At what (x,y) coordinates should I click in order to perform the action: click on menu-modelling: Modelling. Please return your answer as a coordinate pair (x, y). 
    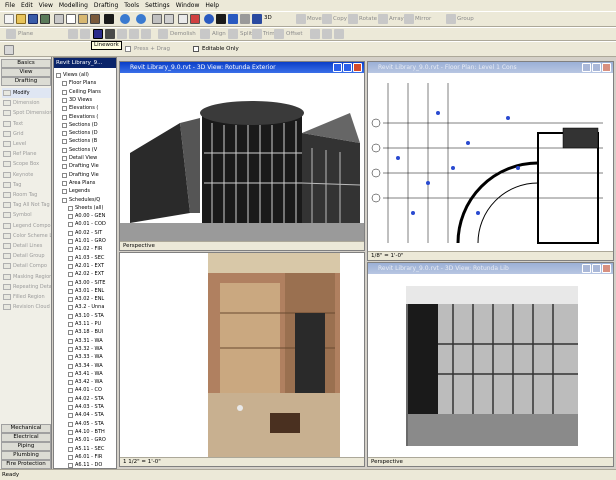
    Looking at the image, I should click on (73, 5).